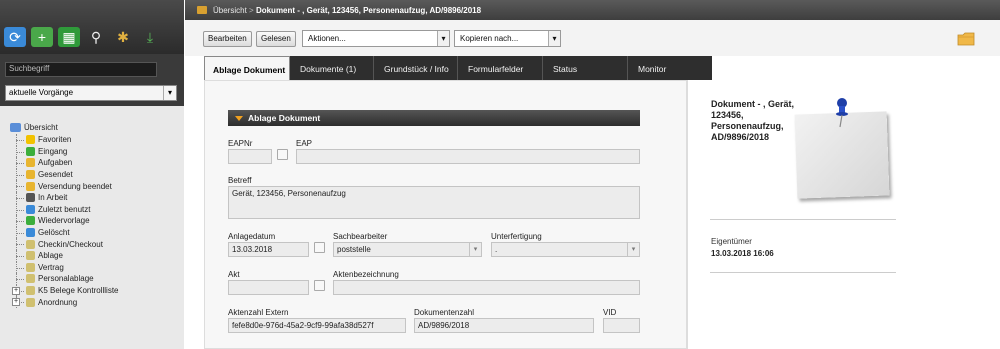 The image size is (1000, 349). Describe the element at coordinates (585, 68) in the screenshot. I see `tab-status: Status` at that location.